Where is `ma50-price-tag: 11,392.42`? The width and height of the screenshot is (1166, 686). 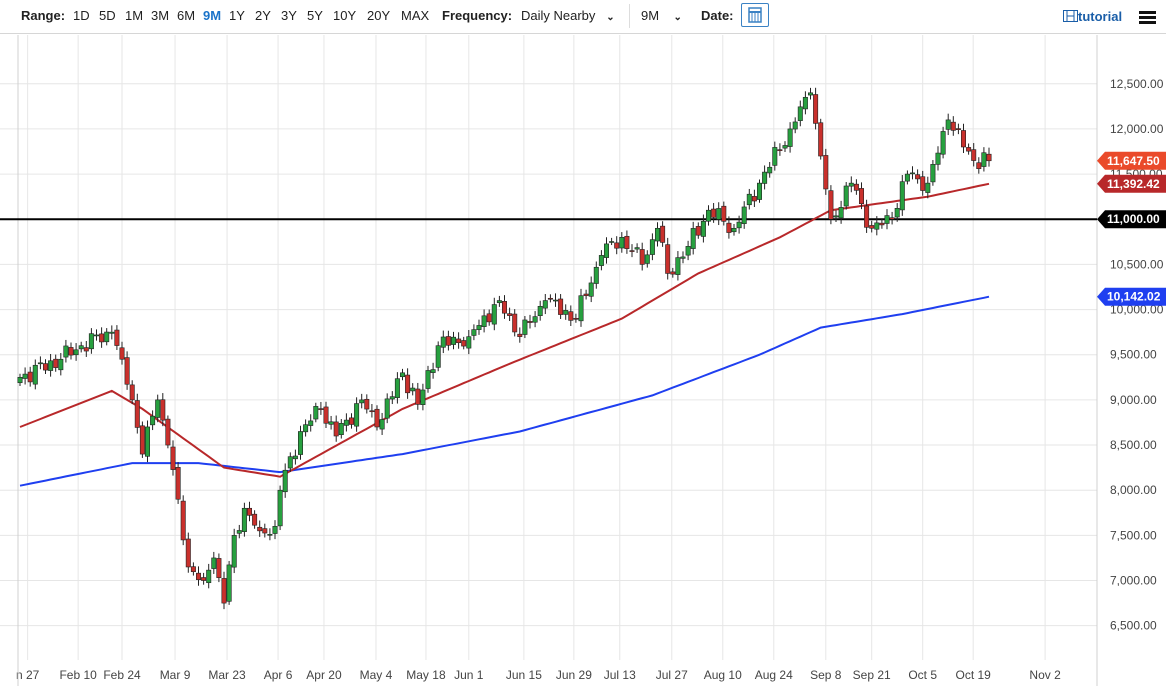
ma50-price-tag: 11,392.42 is located at coordinates (1133, 184).